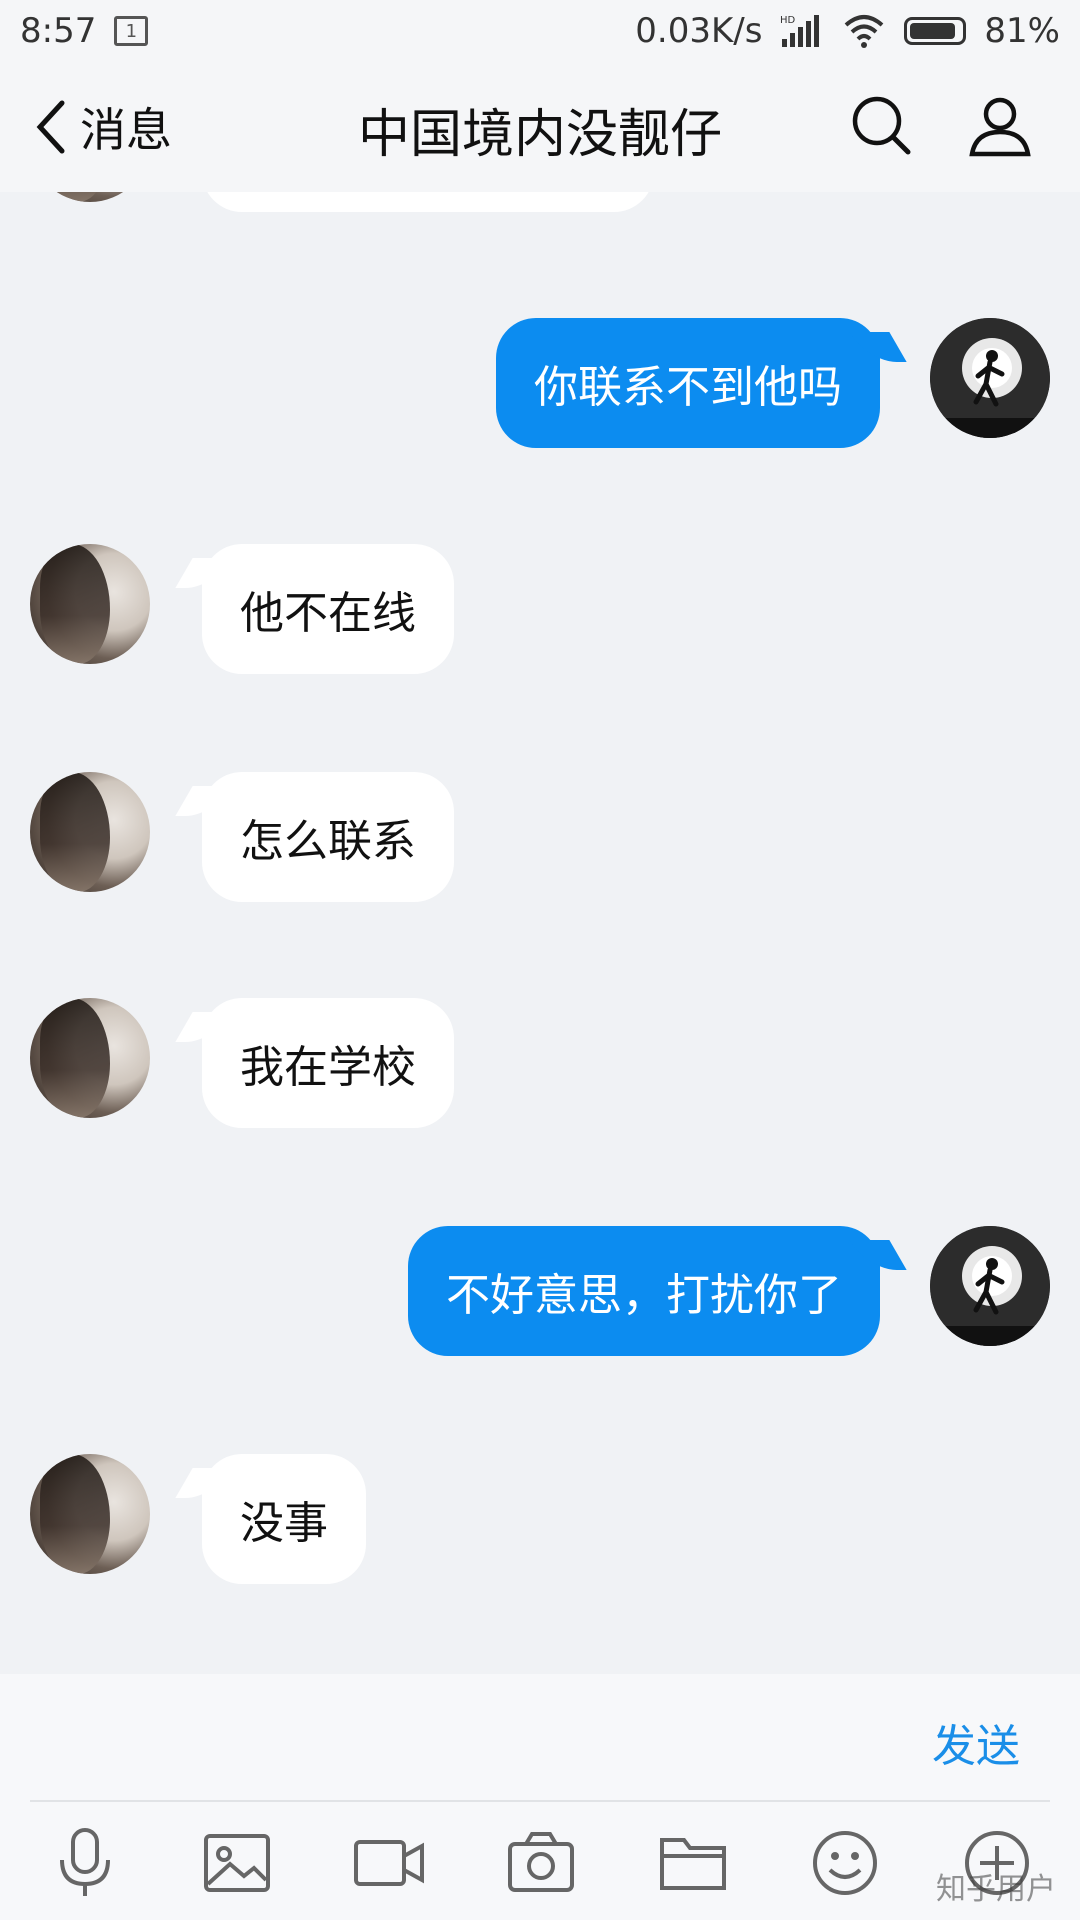 The height and width of the screenshot is (1920, 1080). I want to click on person-icon, so click(1000, 127).